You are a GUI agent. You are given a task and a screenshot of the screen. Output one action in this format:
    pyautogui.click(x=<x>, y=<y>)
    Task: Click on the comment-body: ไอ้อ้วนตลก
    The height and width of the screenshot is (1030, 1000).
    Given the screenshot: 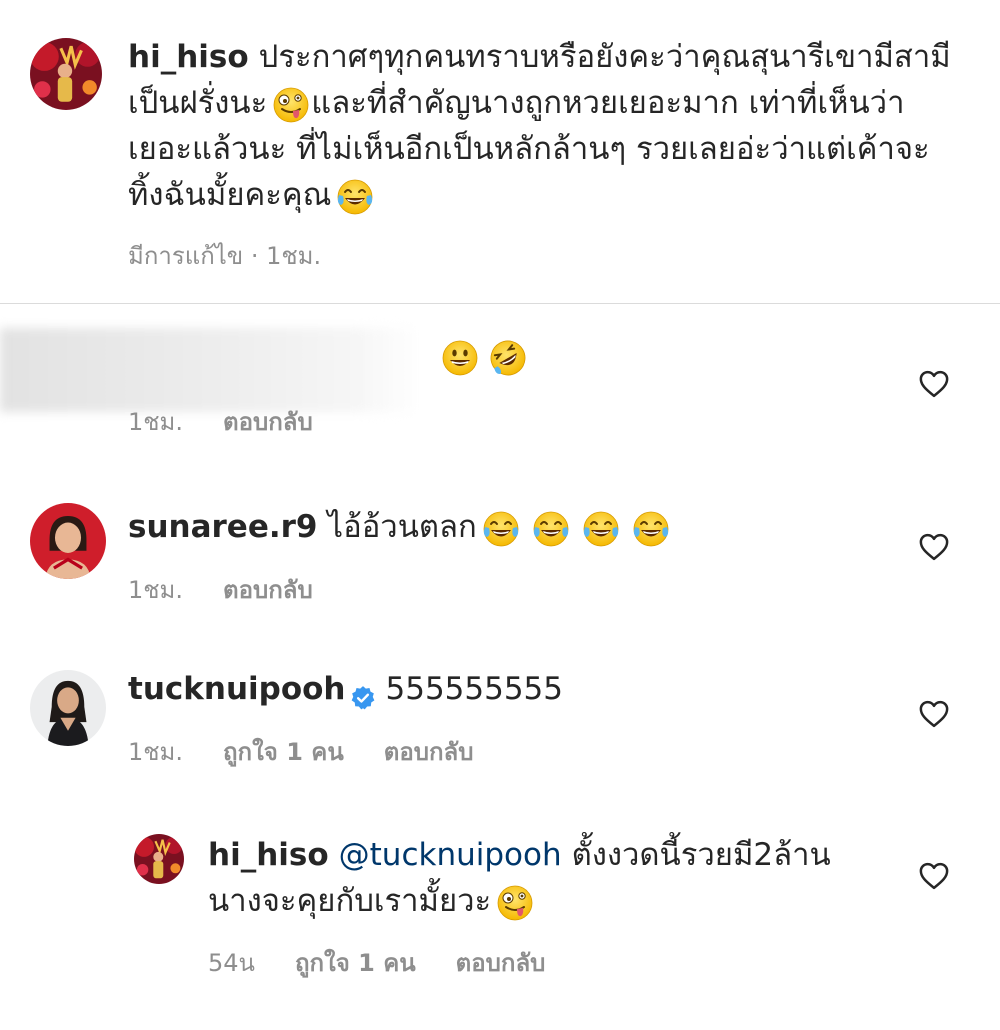 What is the action you would take?
    pyautogui.click(x=402, y=527)
    